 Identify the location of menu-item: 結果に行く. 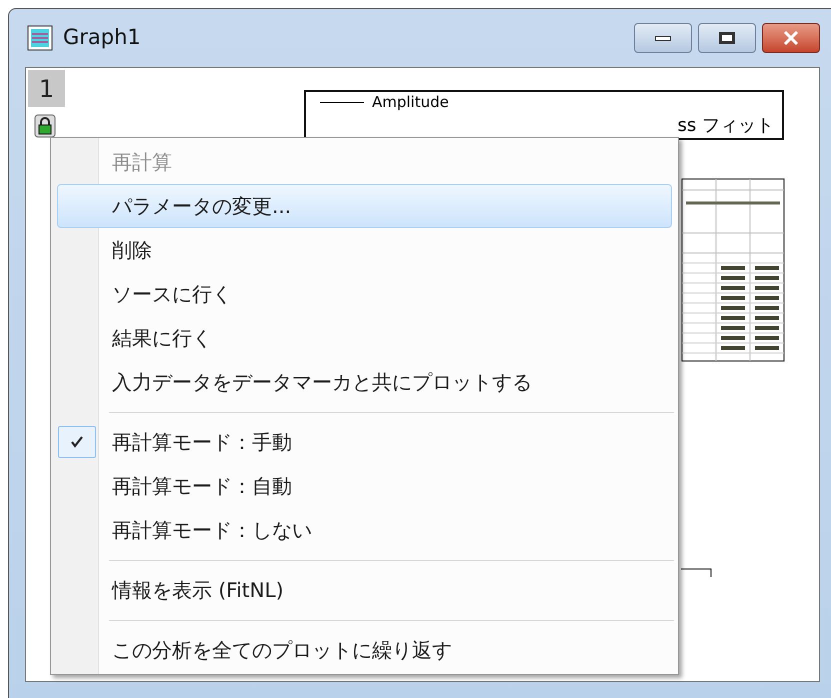
(364, 338).